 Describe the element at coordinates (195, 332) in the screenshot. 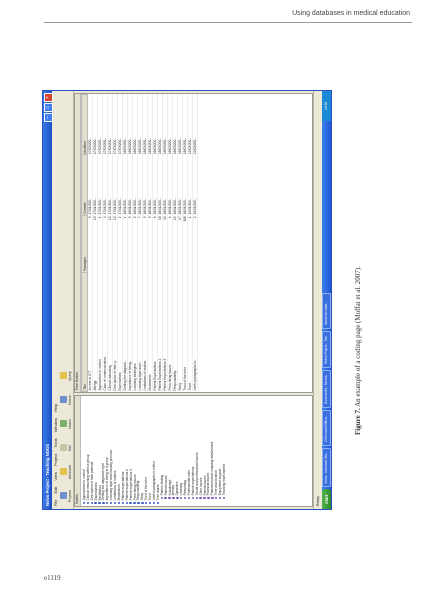

I see `cell-title: Useful paragraphs to..` at that location.